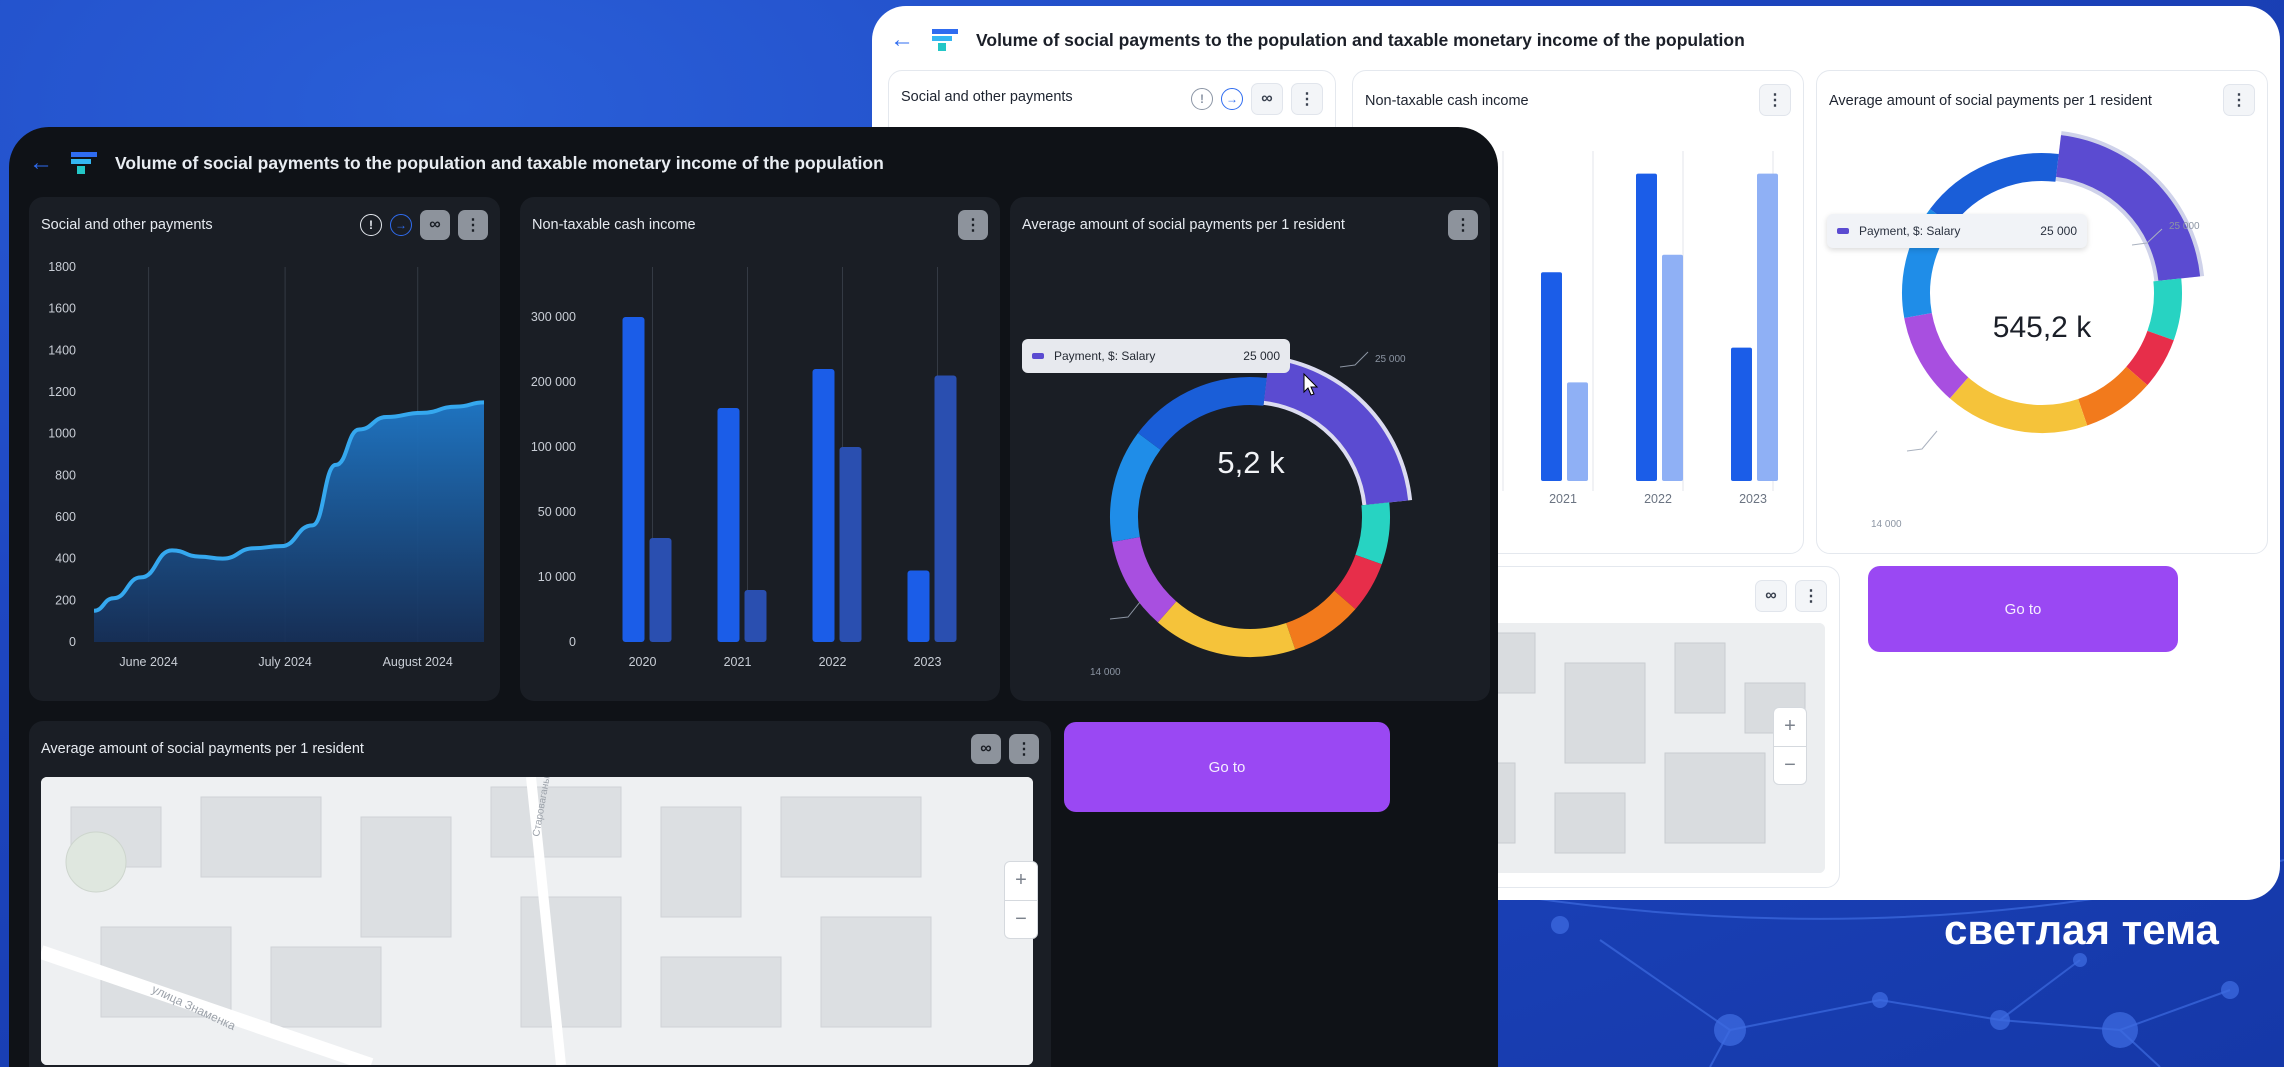 The image size is (2284, 1067). What do you see at coordinates (418, 662) in the screenshot?
I see `x-tick-label: August 2024` at bounding box center [418, 662].